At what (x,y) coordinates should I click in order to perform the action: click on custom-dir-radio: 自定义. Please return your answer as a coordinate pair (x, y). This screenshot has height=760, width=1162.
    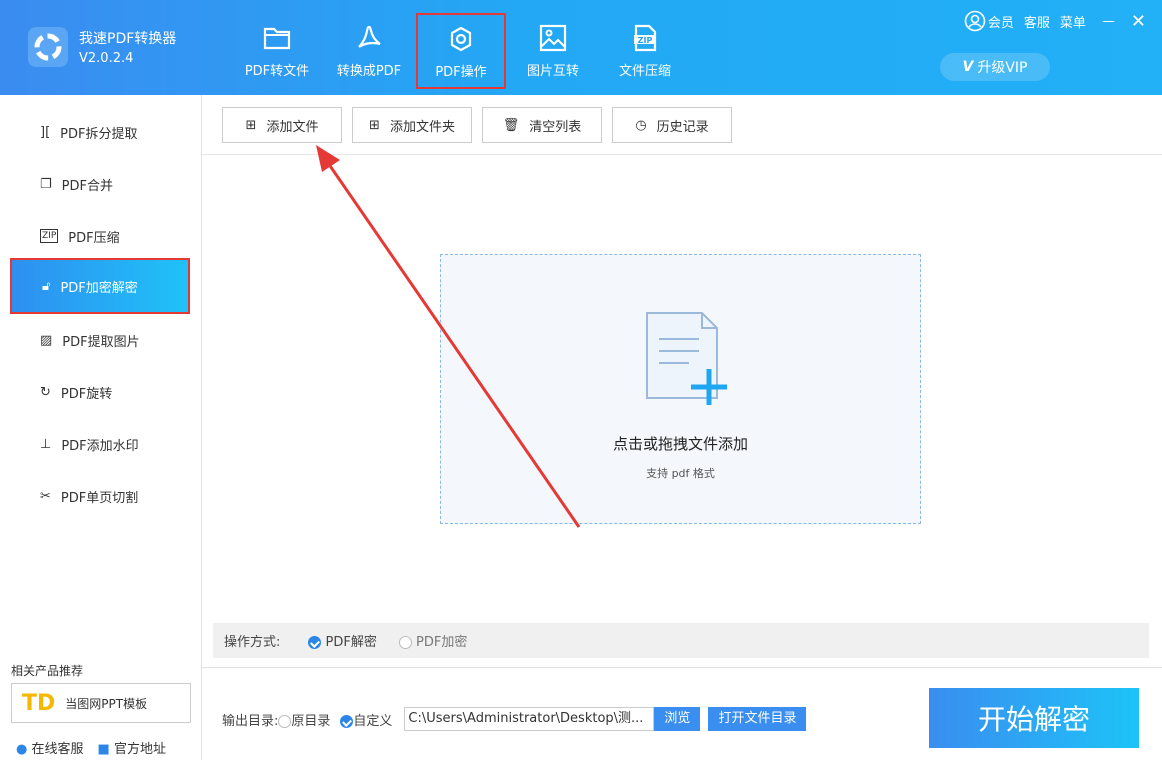
    Looking at the image, I should click on (366, 719).